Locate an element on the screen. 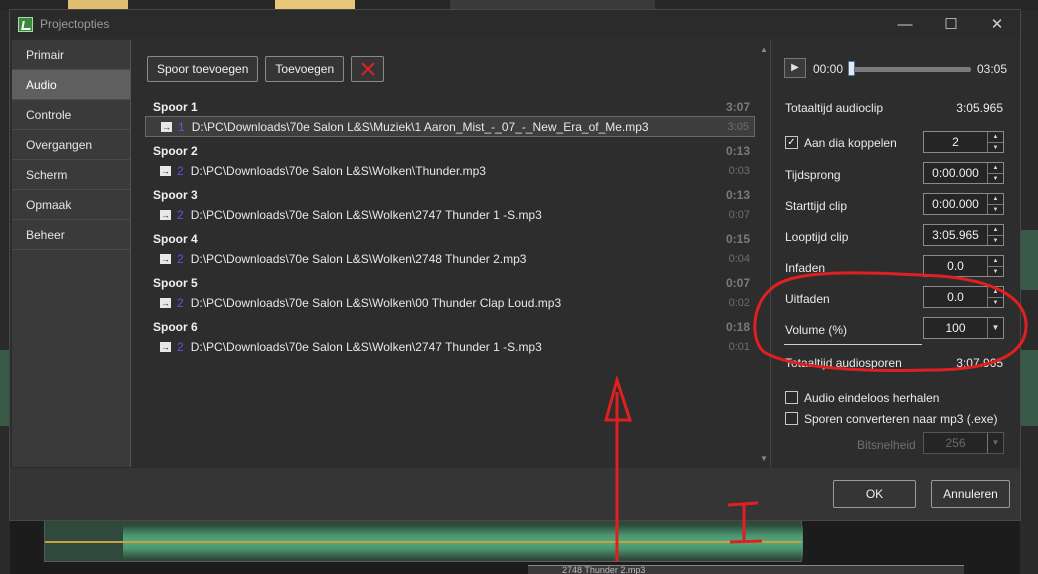 The width and height of the screenshot is (1038, 574). fade-in-value: 0.0 is located at coordinates (955, 266).